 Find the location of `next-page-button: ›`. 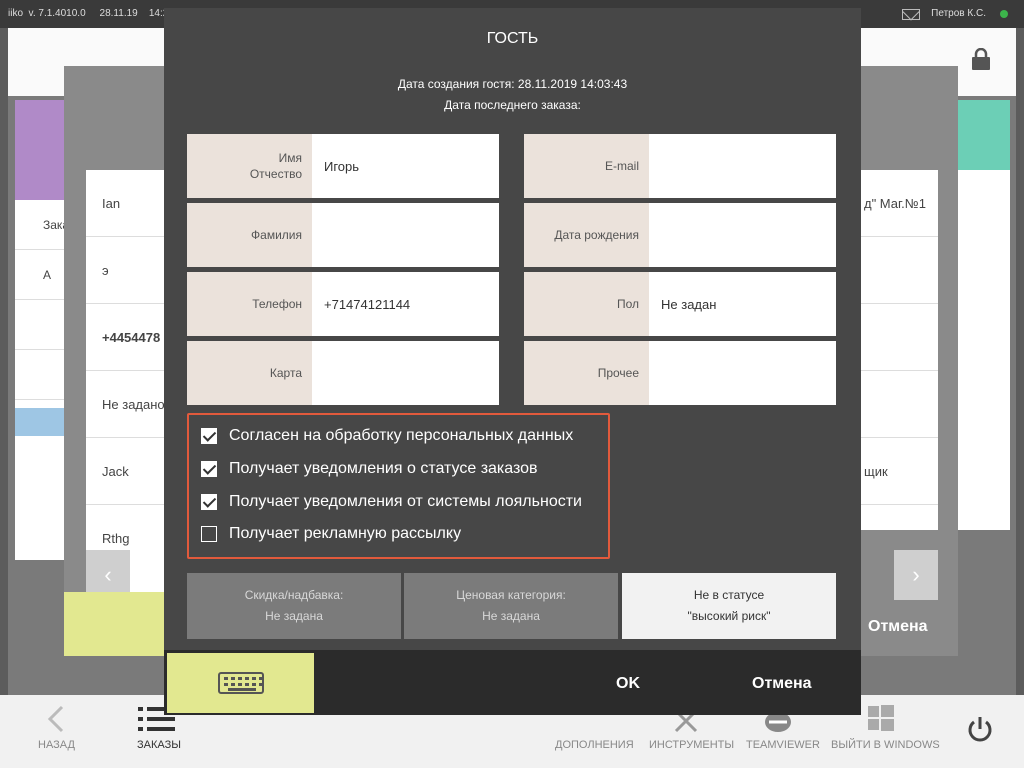

next-page-button: › is located at coordinates (916, 575).